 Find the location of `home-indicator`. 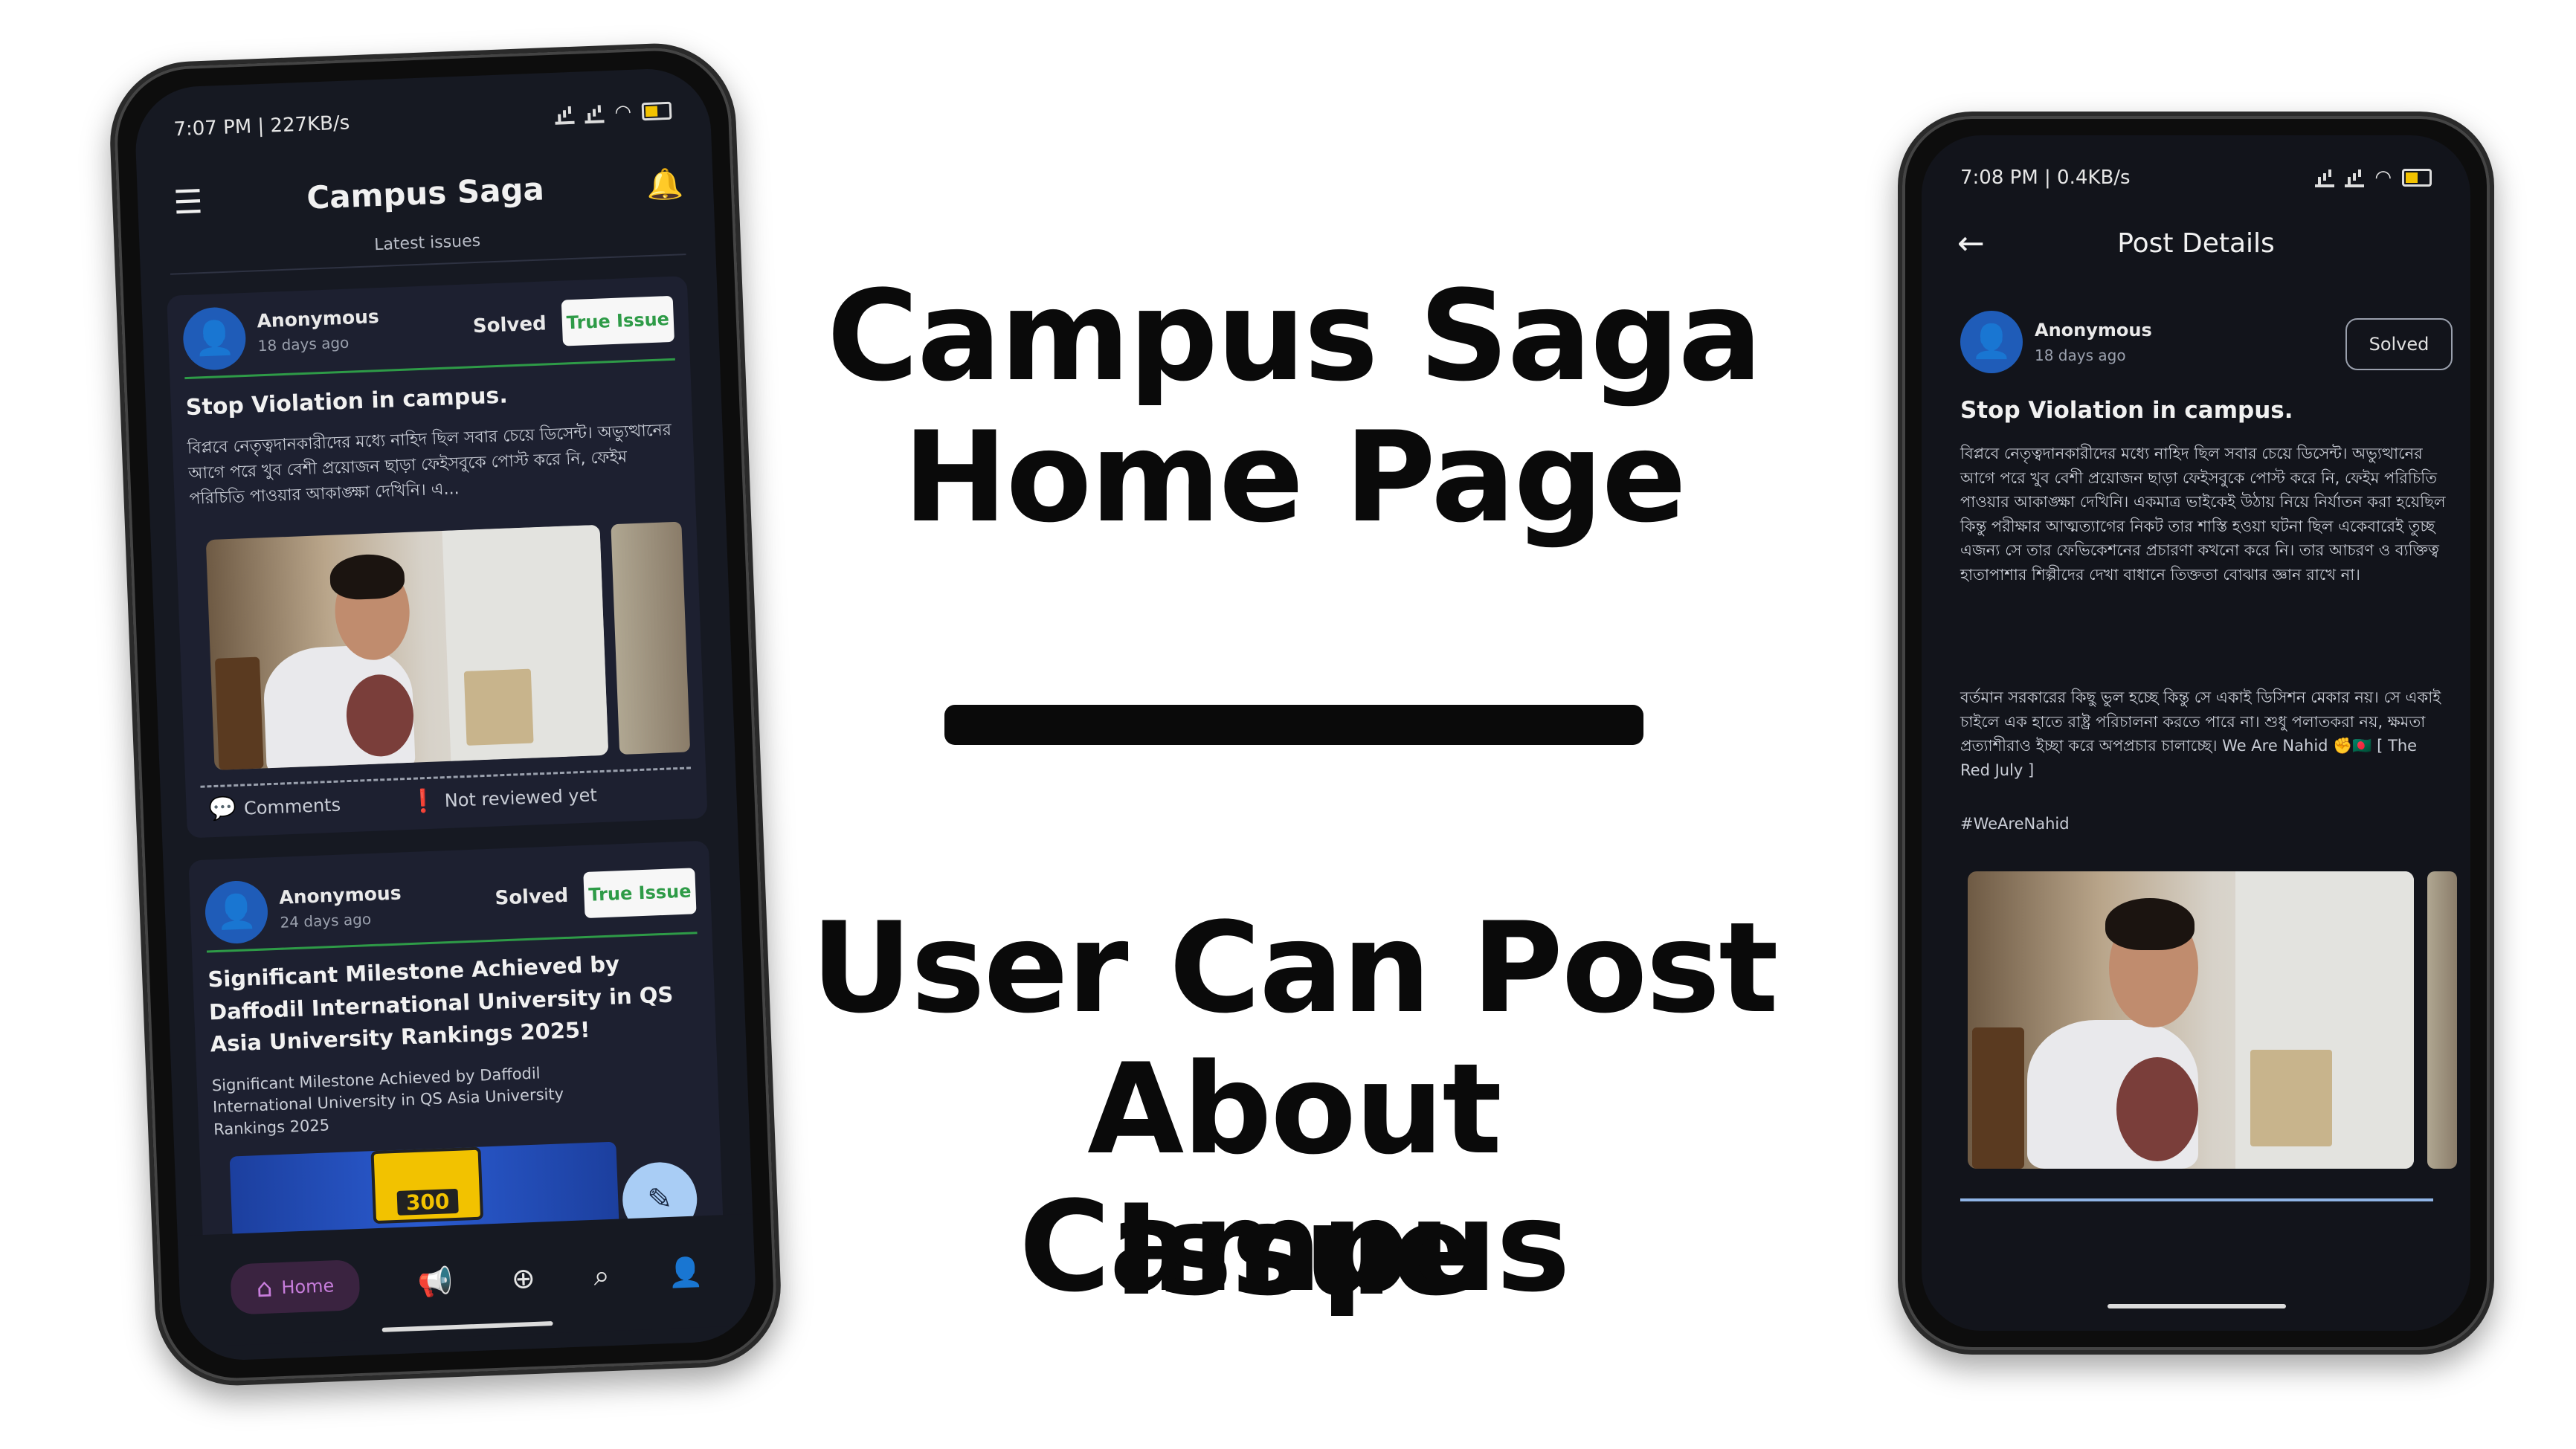

home-indicator is located at coordinates (2197, 1306).